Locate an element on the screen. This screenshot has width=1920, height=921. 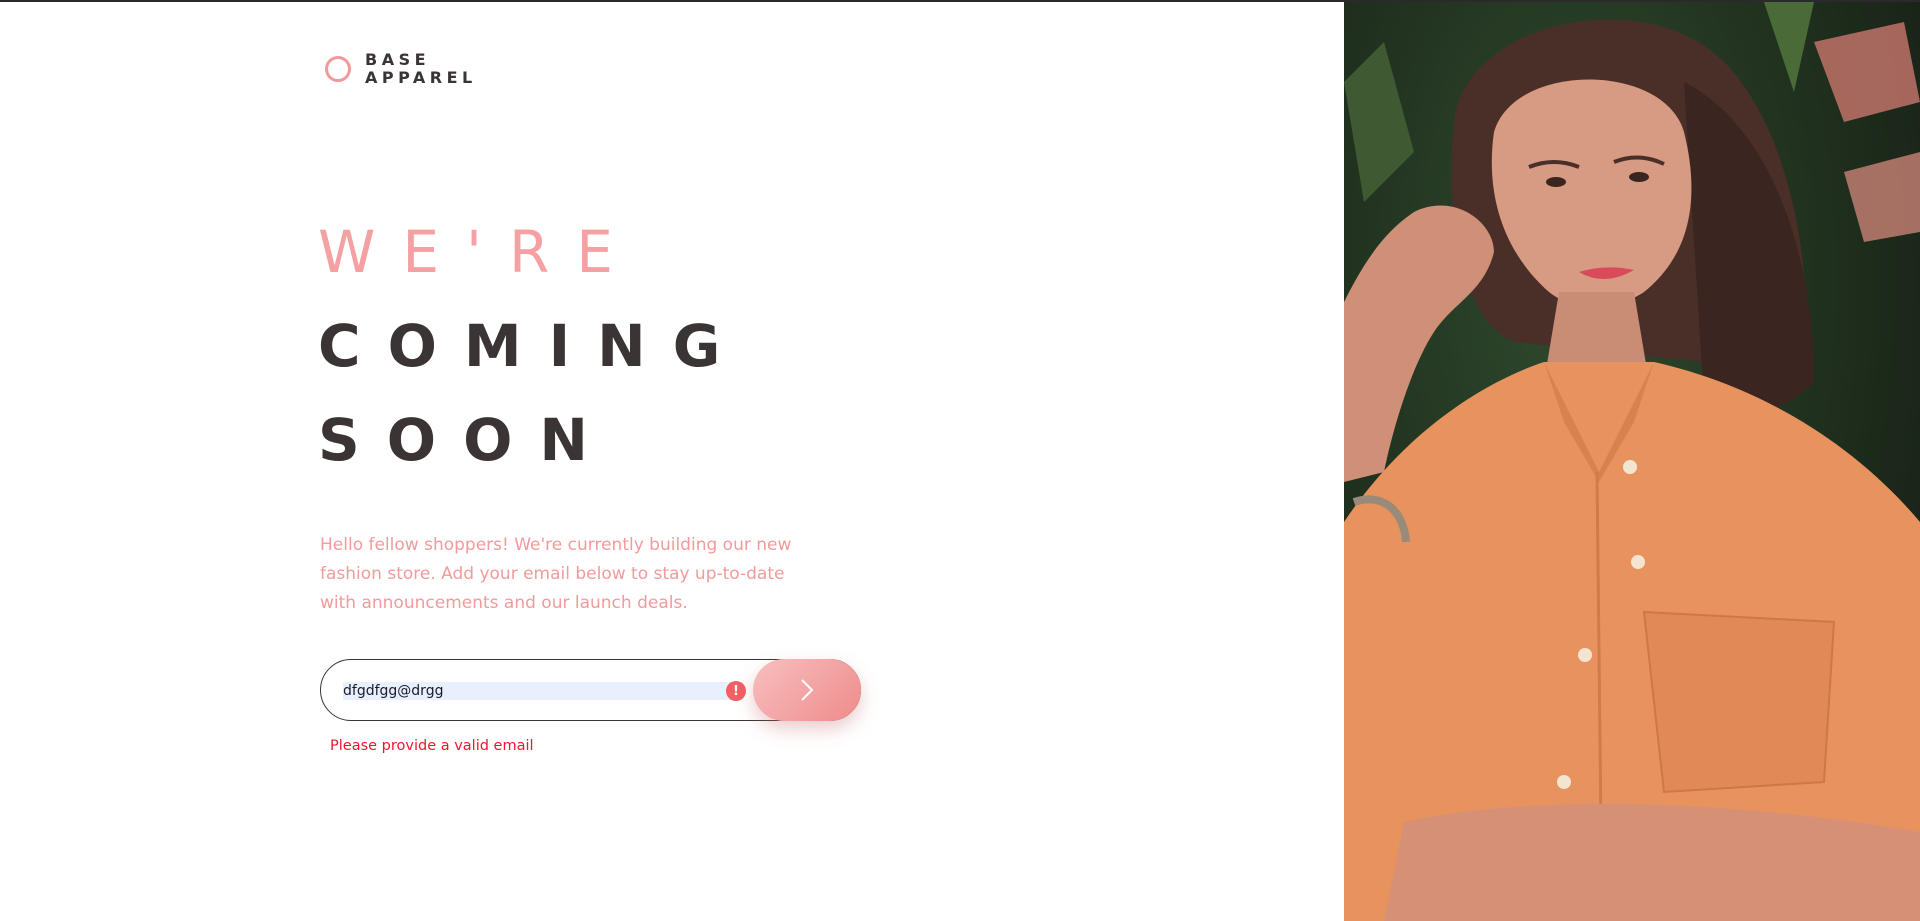
logo-circle-icon is located at coordinates (338, 69).